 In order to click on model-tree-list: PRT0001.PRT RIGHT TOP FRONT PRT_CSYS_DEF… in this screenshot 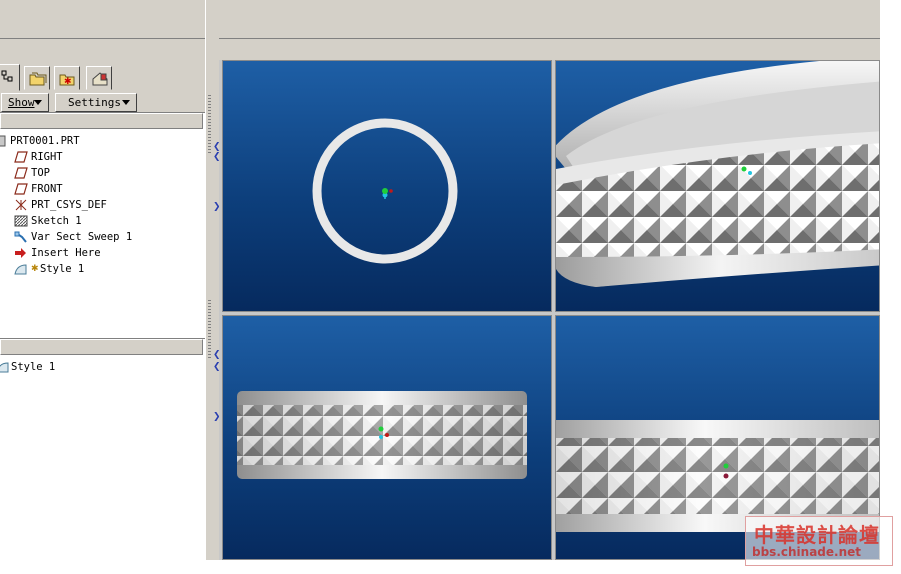, I will do `click(102, 205)`.